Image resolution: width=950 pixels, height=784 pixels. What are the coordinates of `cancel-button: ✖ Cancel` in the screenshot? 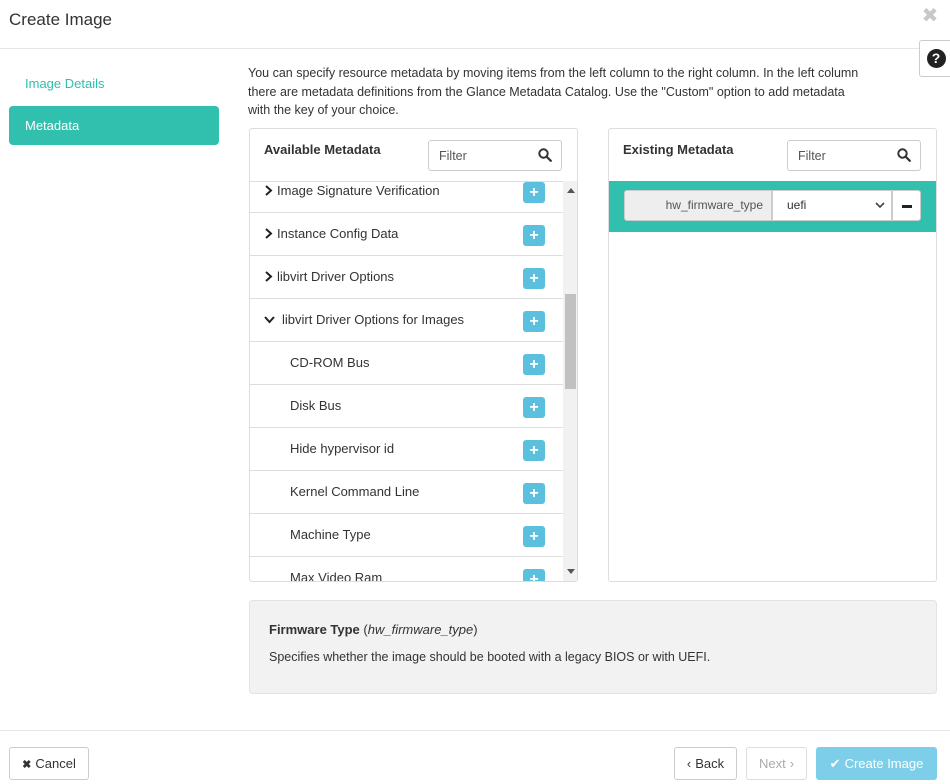 It's located at (49, 763).